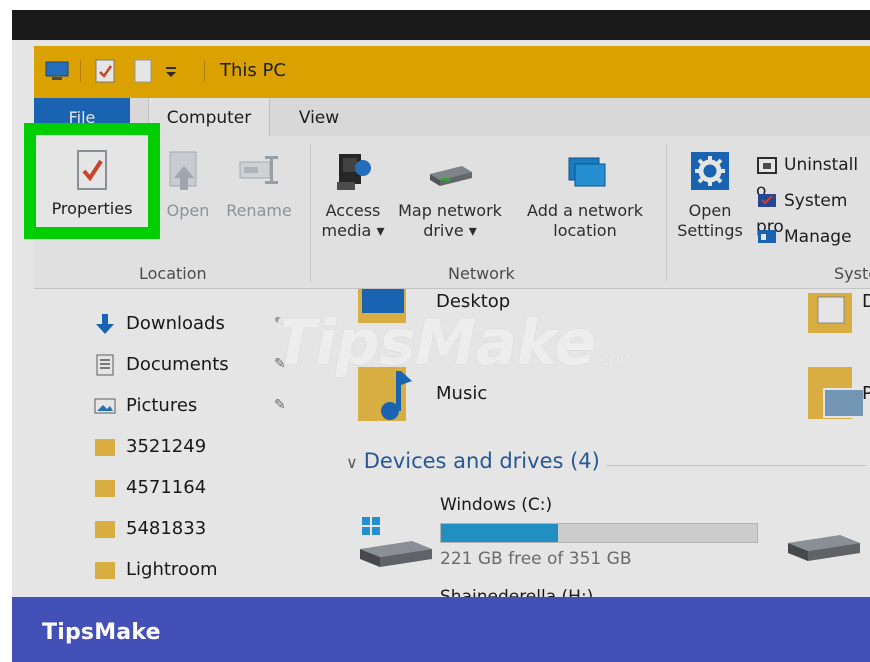  I want to click on title-bar: This PC, so click(452, 72).